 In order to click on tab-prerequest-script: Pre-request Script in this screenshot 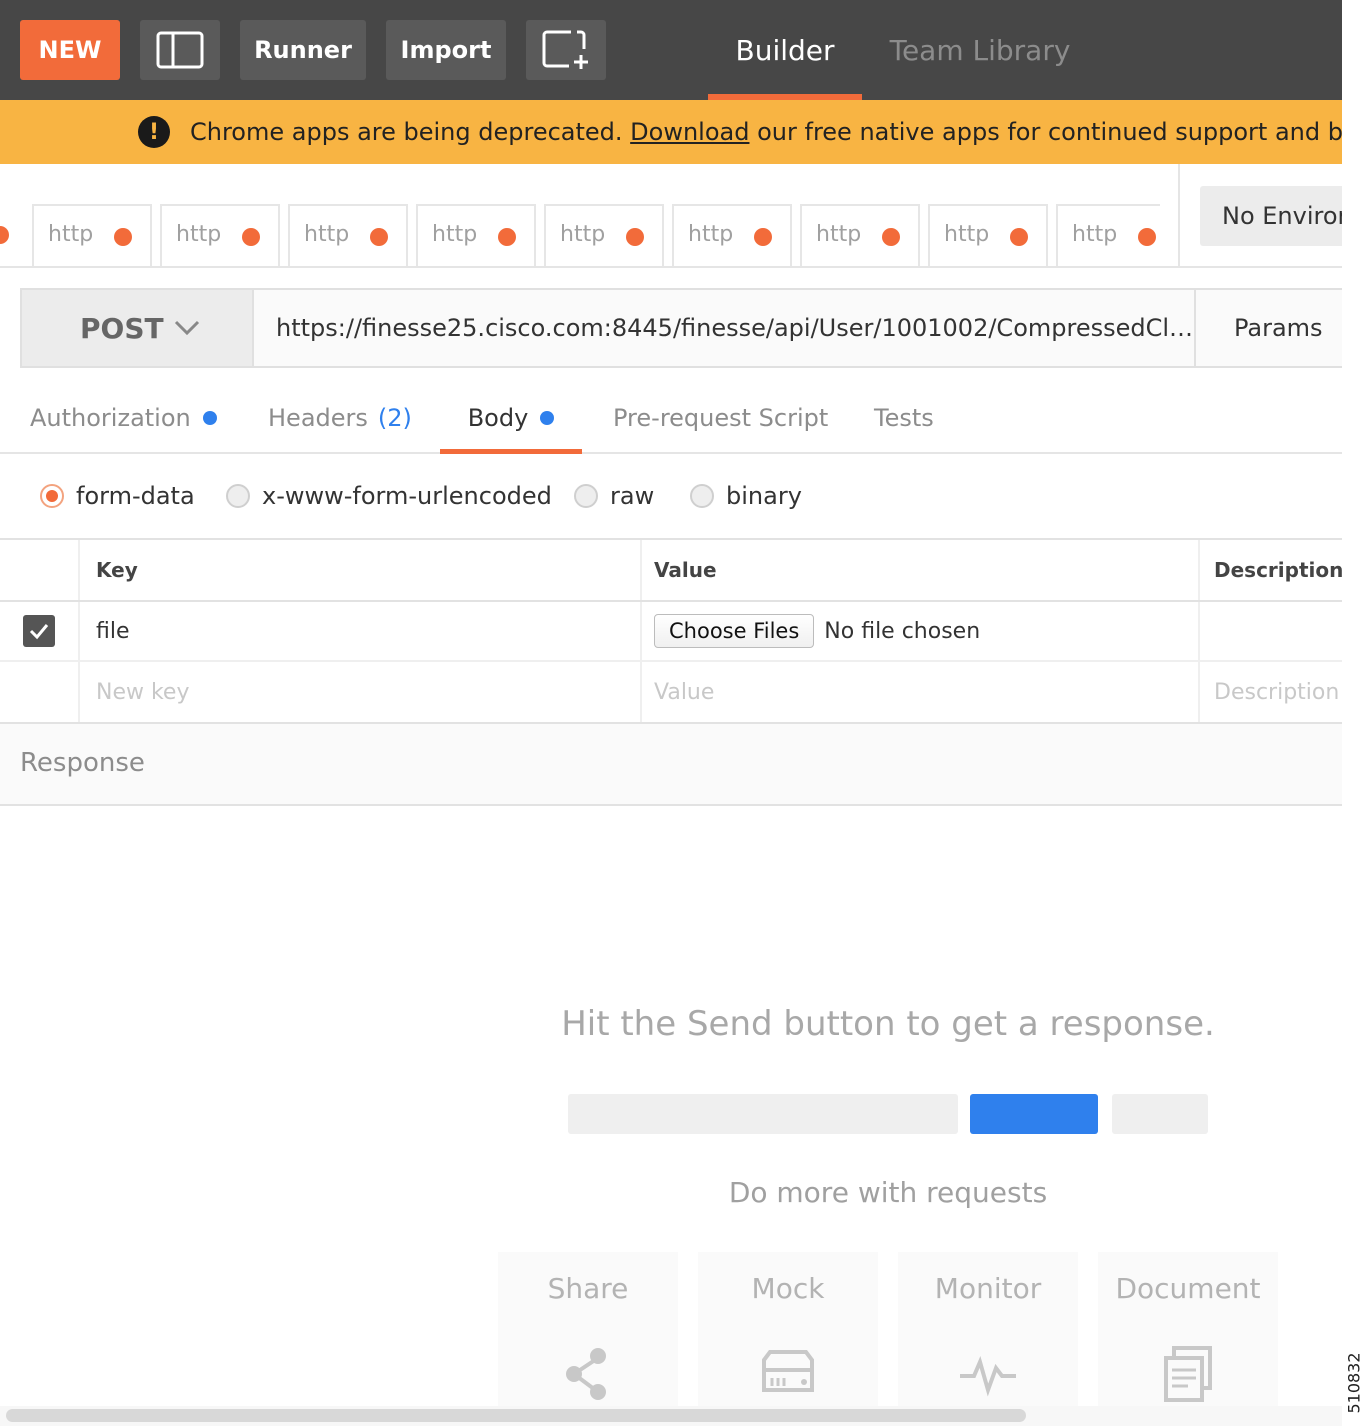, I will do `click(720, 418)`.